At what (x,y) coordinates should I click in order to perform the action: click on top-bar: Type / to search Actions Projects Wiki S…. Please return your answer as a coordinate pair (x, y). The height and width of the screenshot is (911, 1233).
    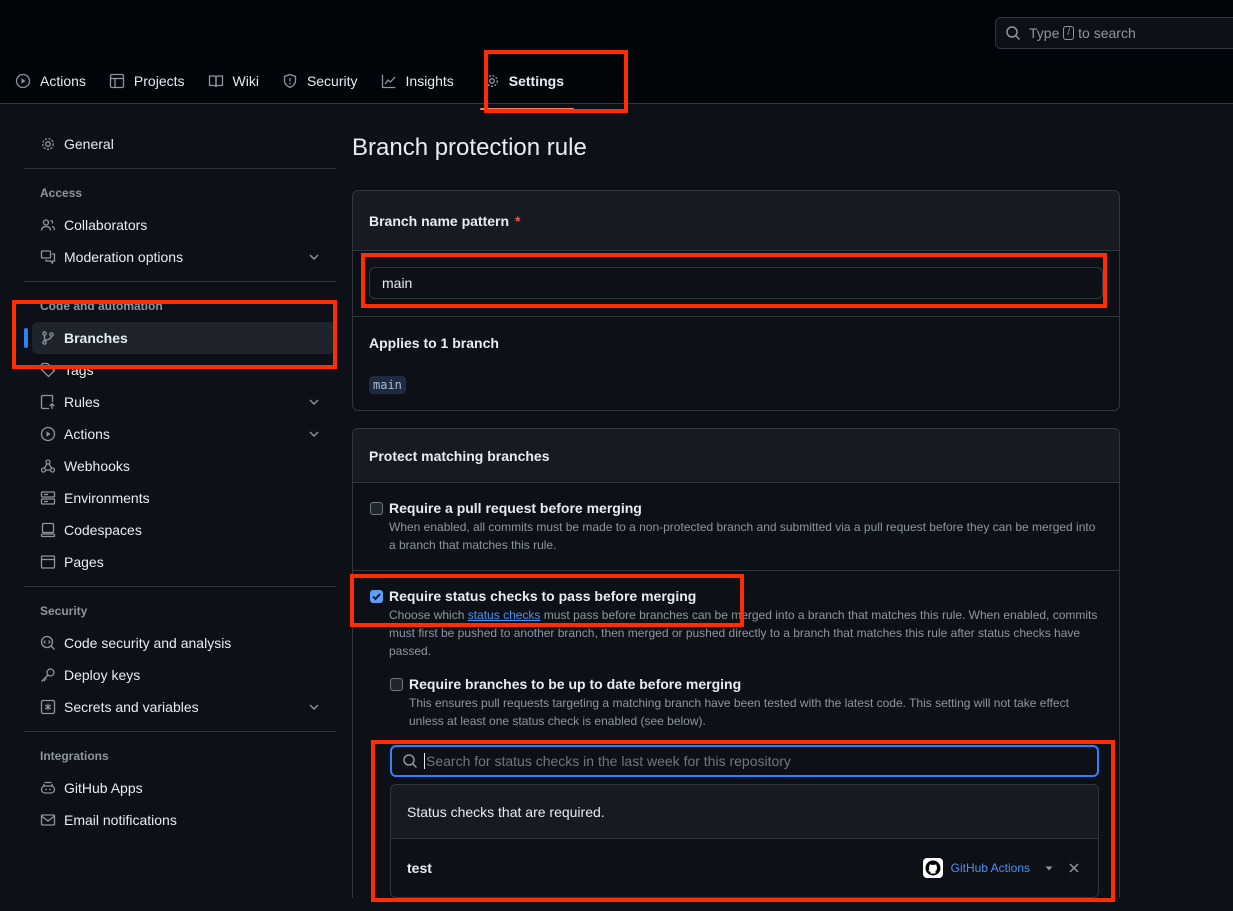
    Looking at the image, I should click on (616, 55).